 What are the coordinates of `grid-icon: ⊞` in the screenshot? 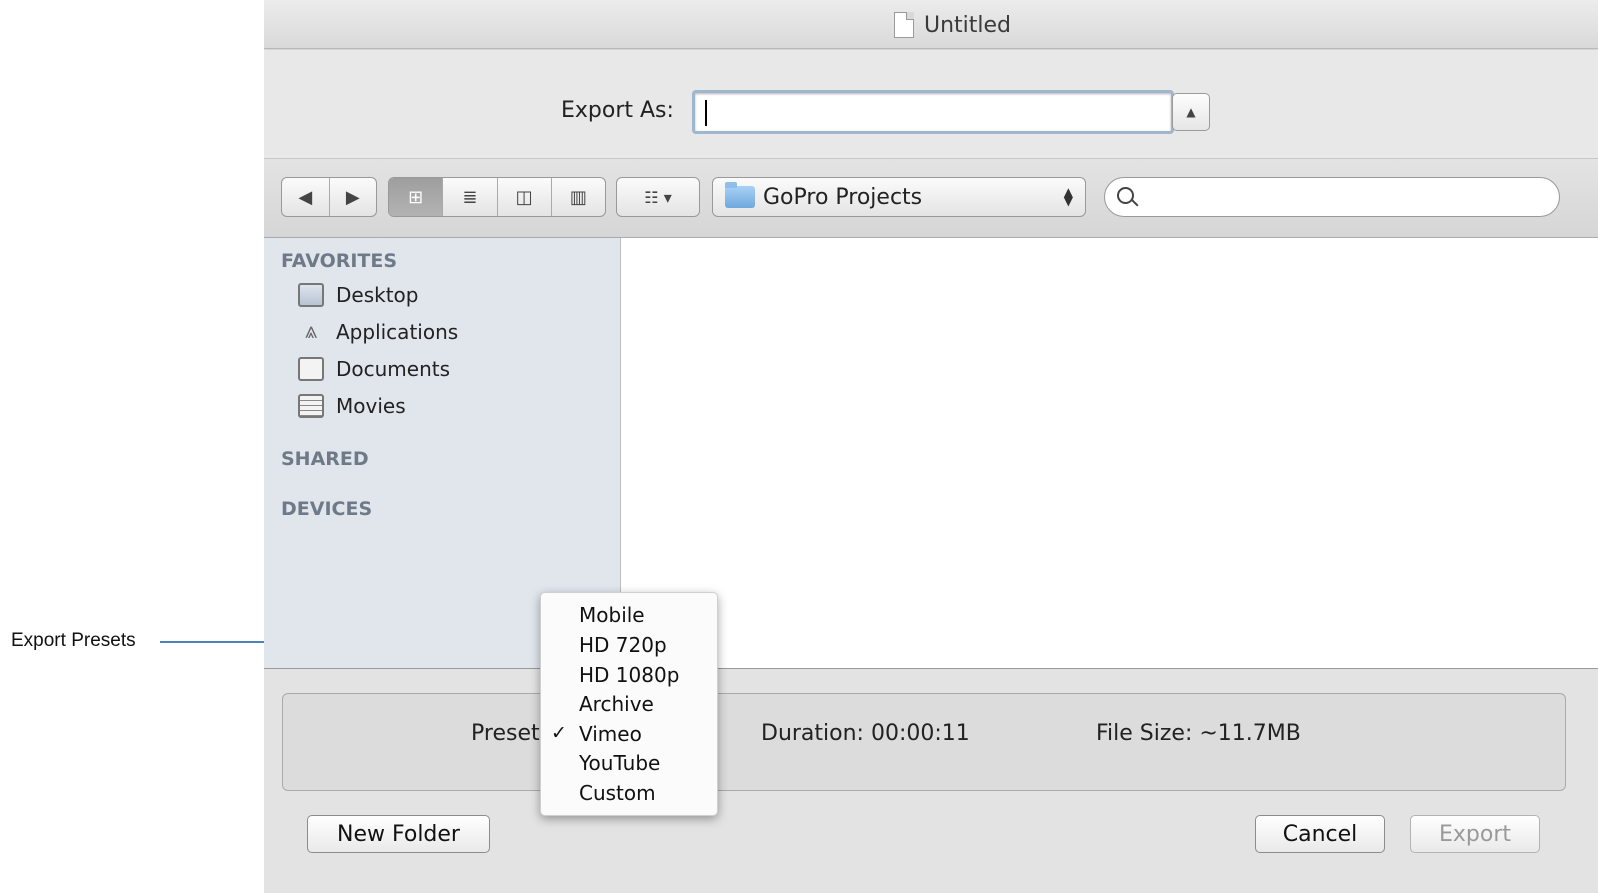 It's located at (416, 197).